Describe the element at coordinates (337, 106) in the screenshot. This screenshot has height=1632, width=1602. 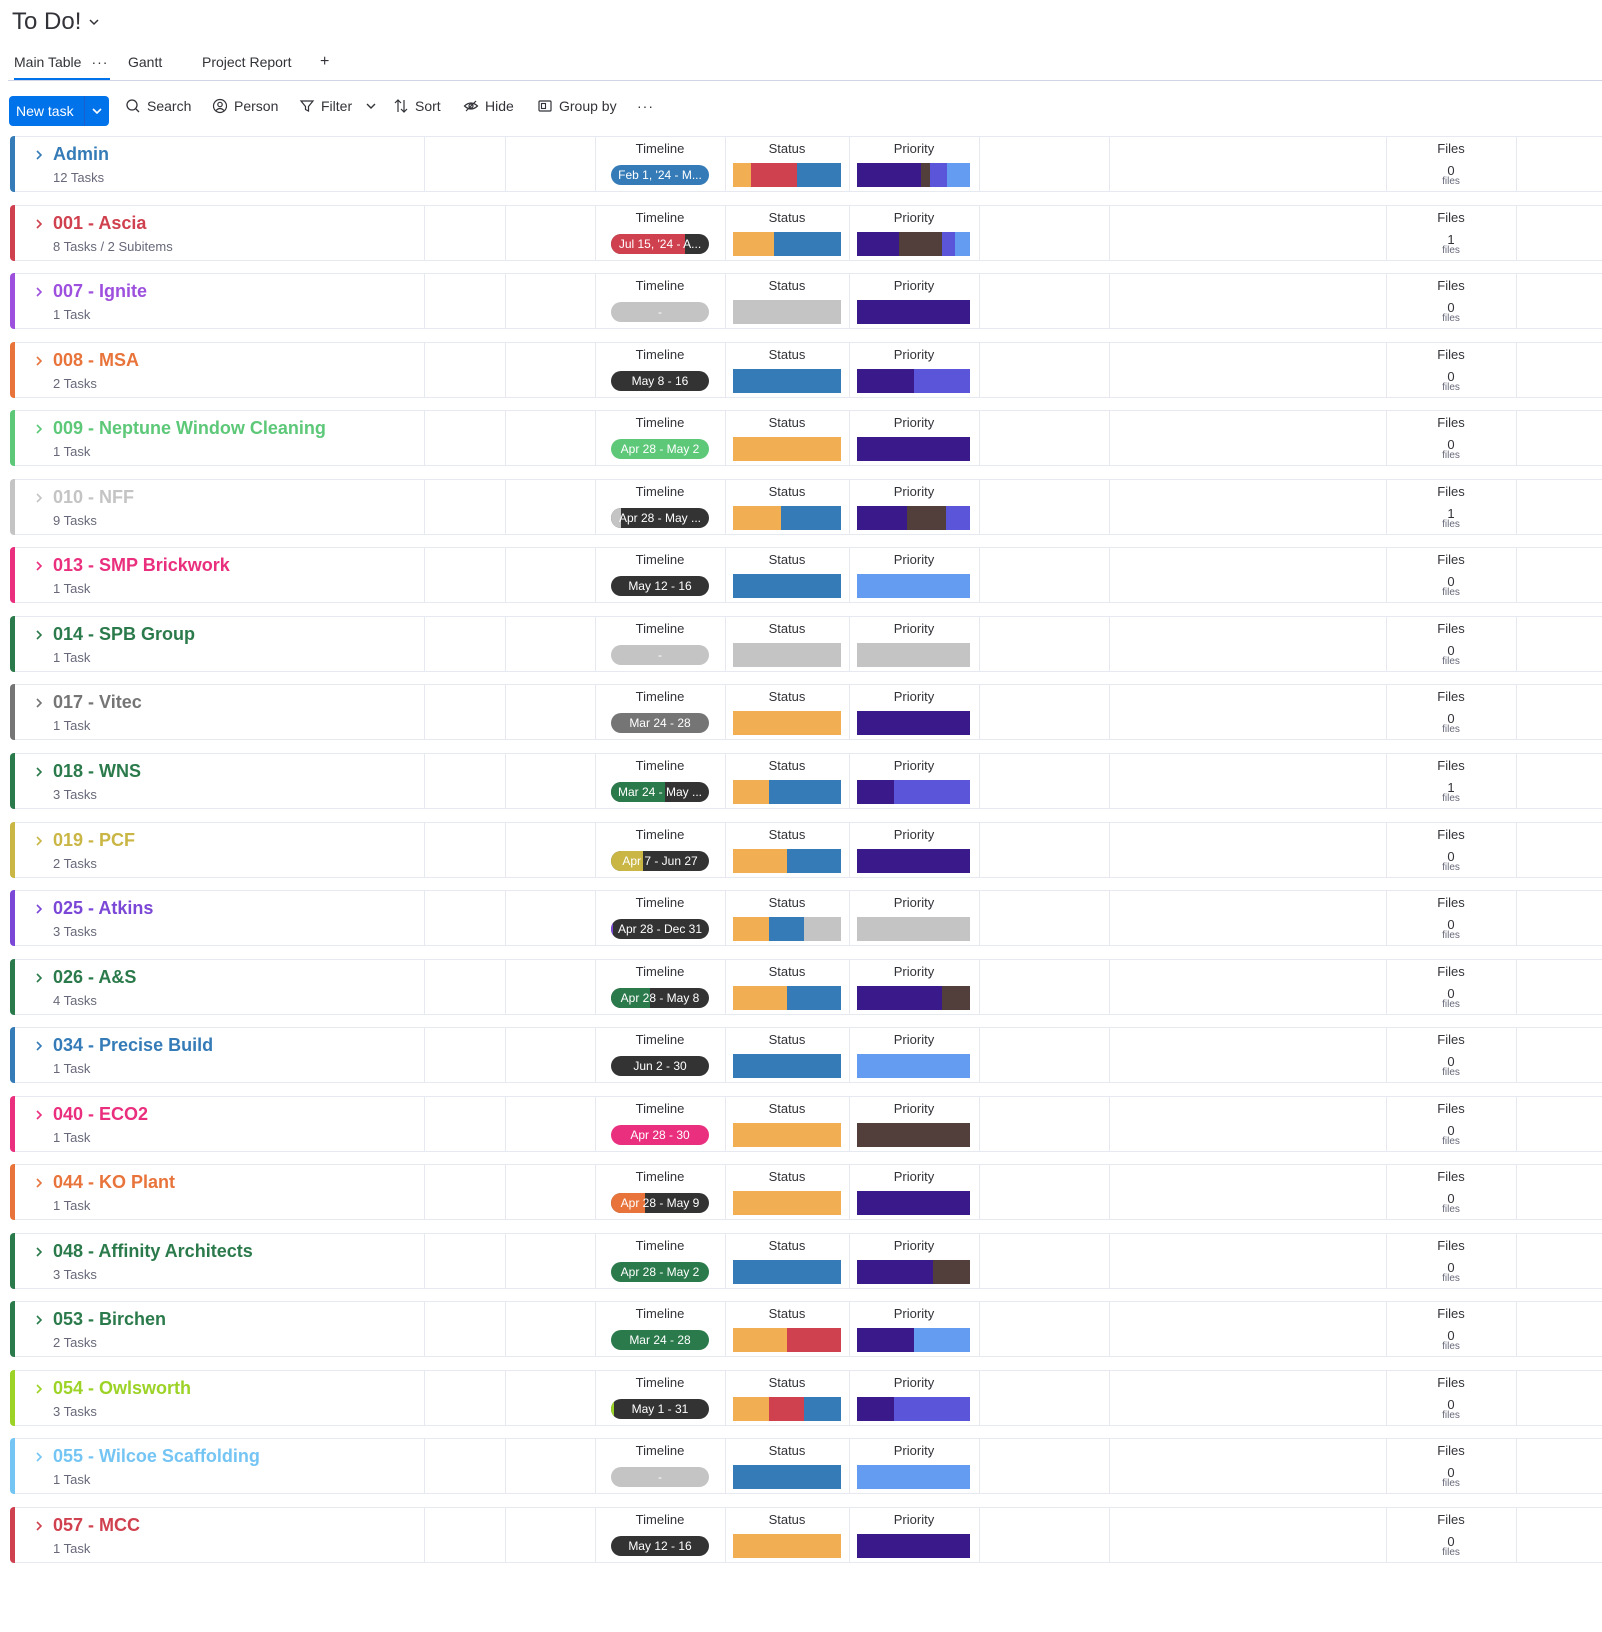
I see `filter-button: Filter` at that location.